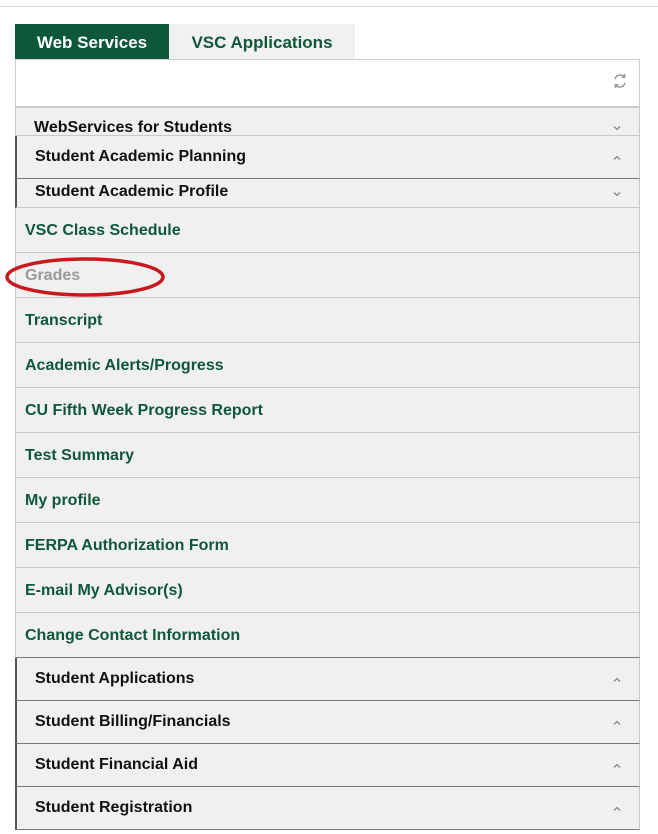 Image resolution: width=658 pixels, height=834 pixels. What do you see at coordinates (103, 230) in the screenshot?
I see `menu-item-label: VSC Class Schedule` at bounding box center [103, 230].